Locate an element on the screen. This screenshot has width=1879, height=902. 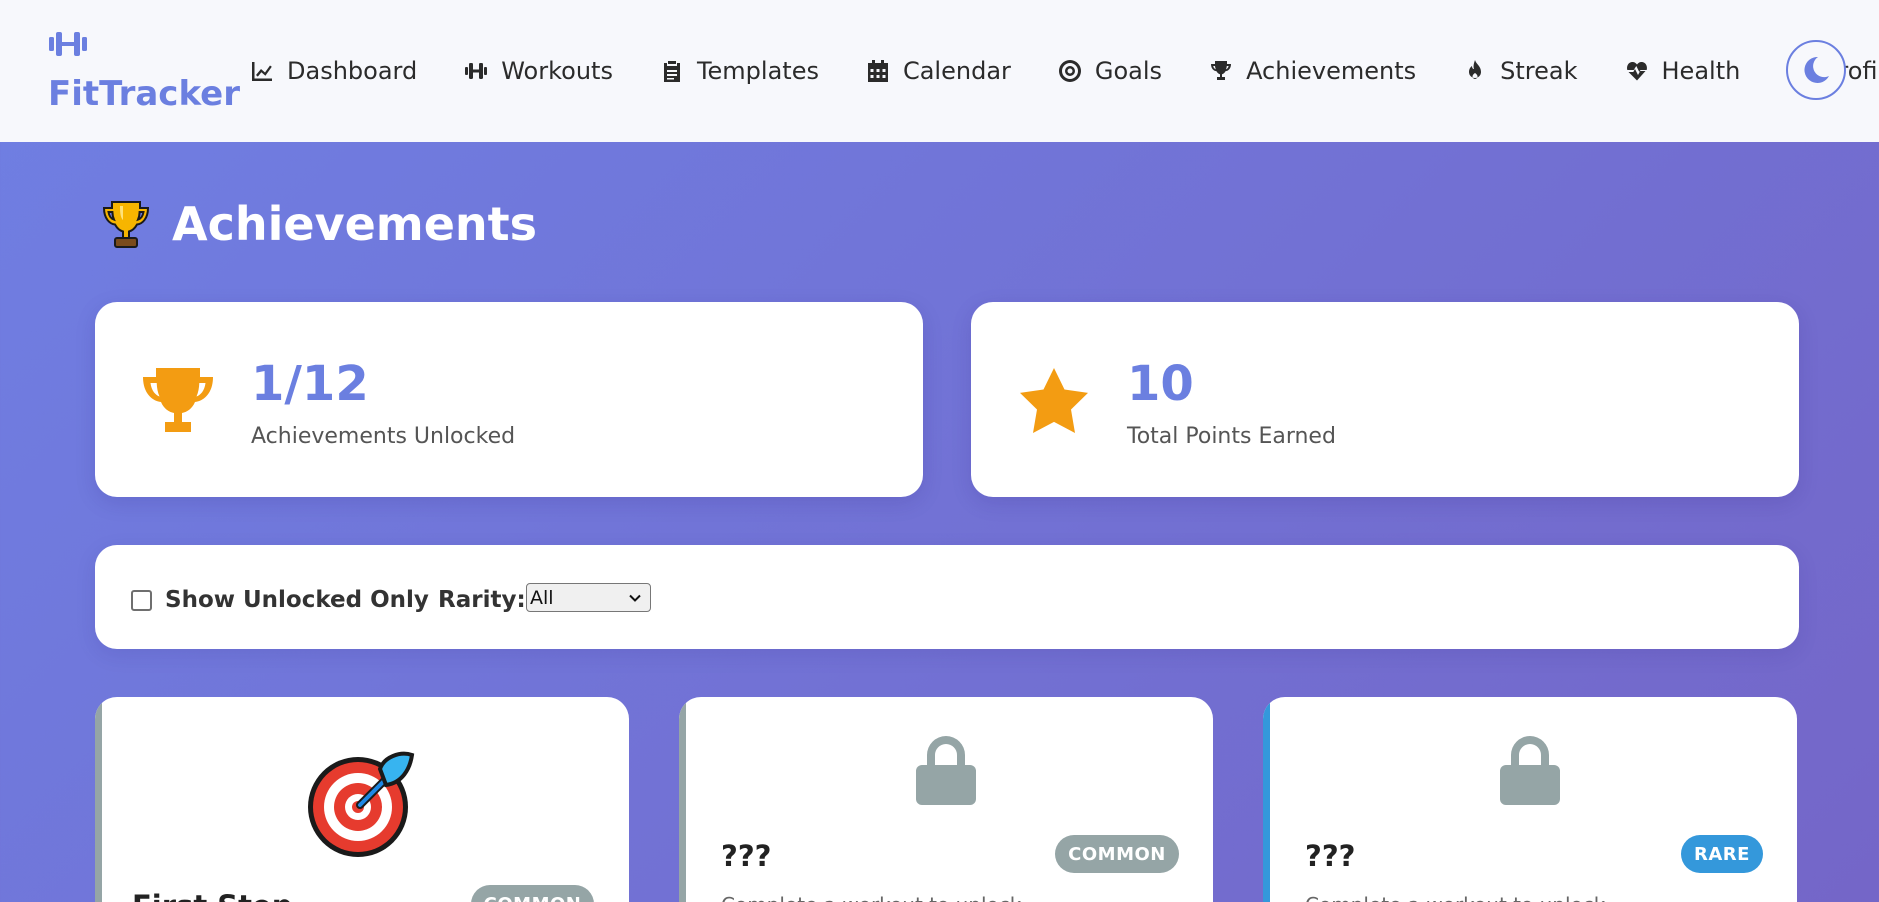
rarity-label: Rarity: is located at coordinates (482, 600).